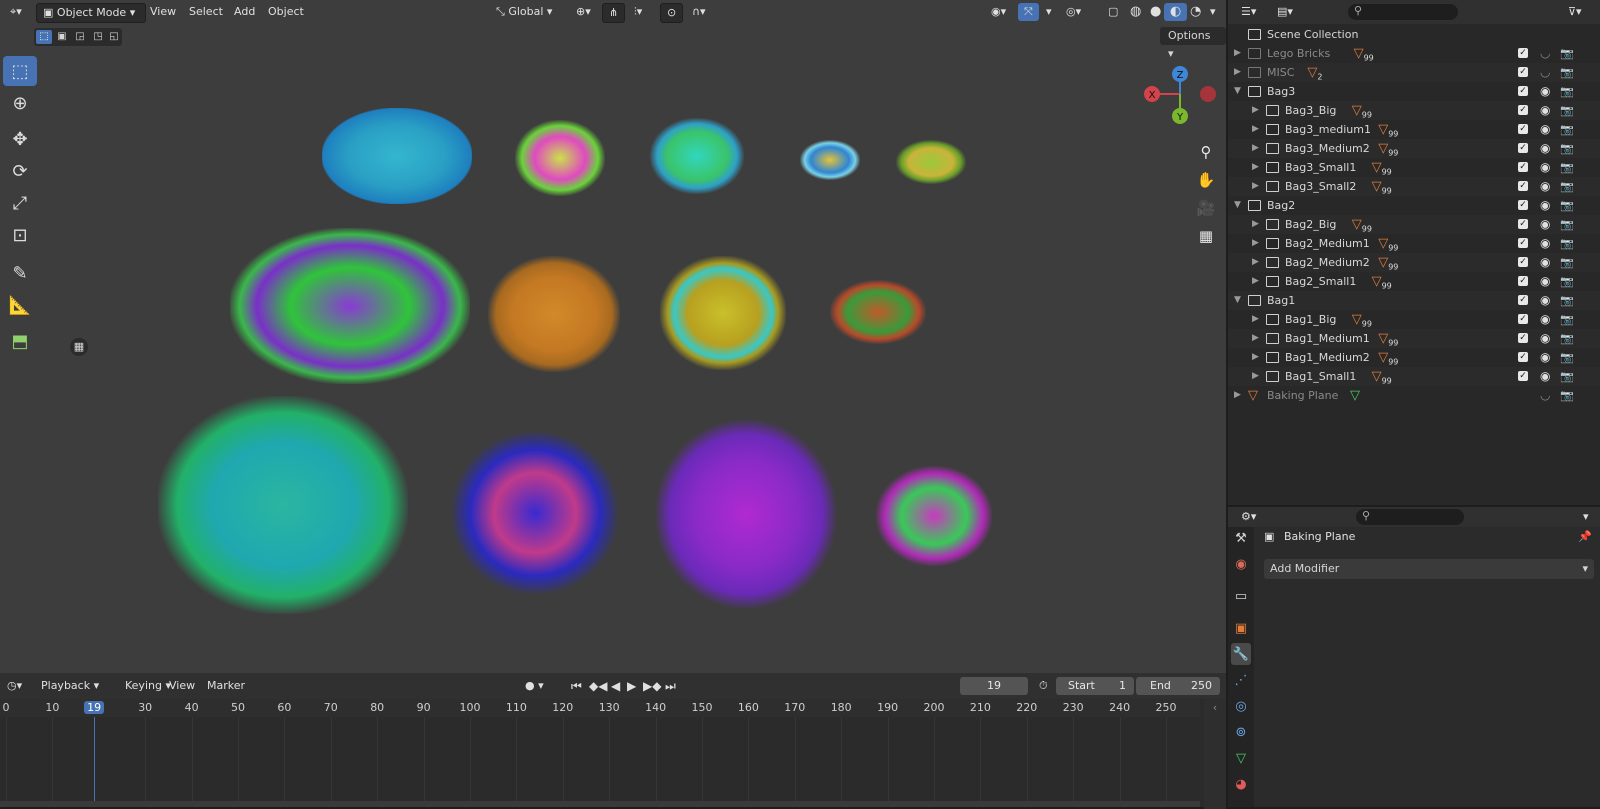 This screenshot has height=809, width=1600. I want to click on select-extend-icon: ▣, so click(62, 37).